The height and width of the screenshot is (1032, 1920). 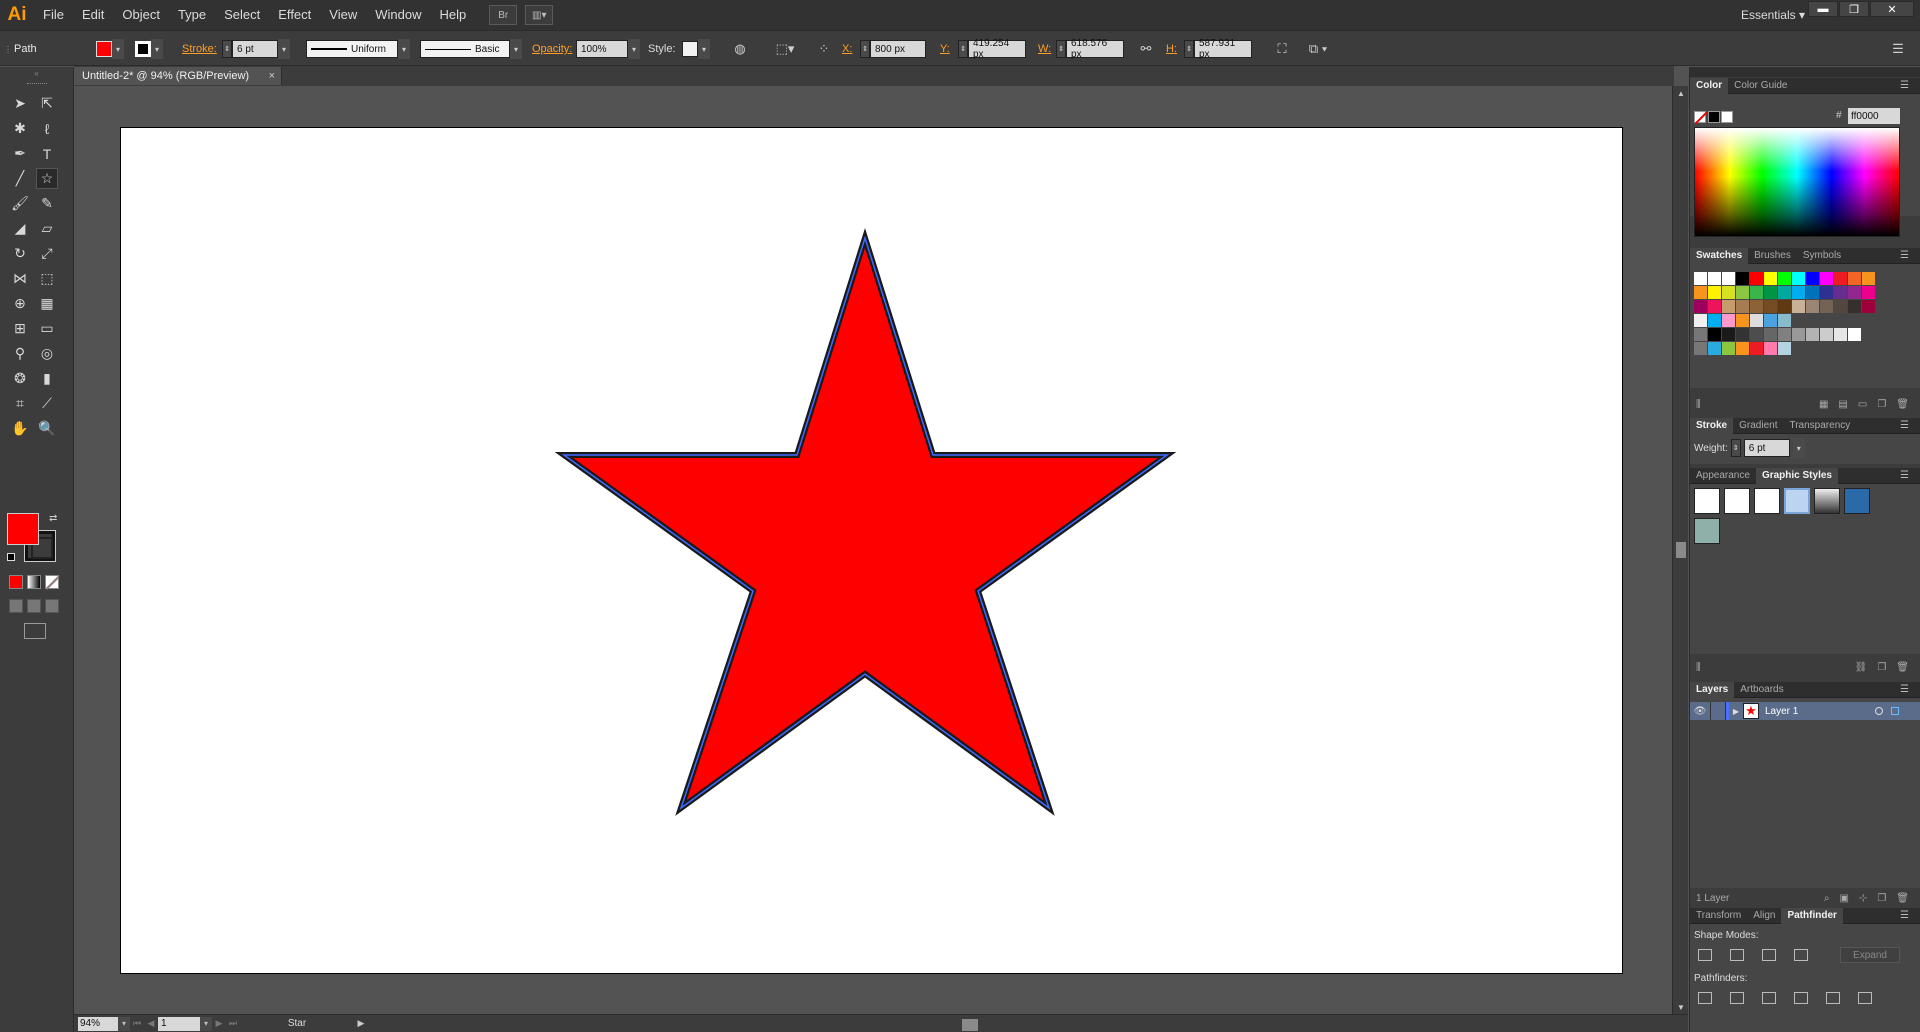 What do you see at coordinates (1681, 93) in the screenshot?
I see `scroll-up-icon: ▲` at bounding box center [1681, 93].